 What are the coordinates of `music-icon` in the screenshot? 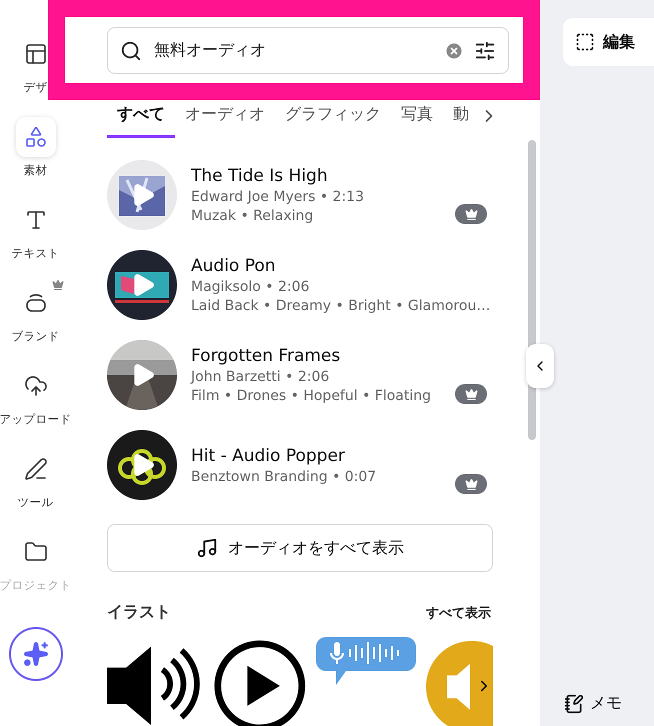 It's located at (207, 548).